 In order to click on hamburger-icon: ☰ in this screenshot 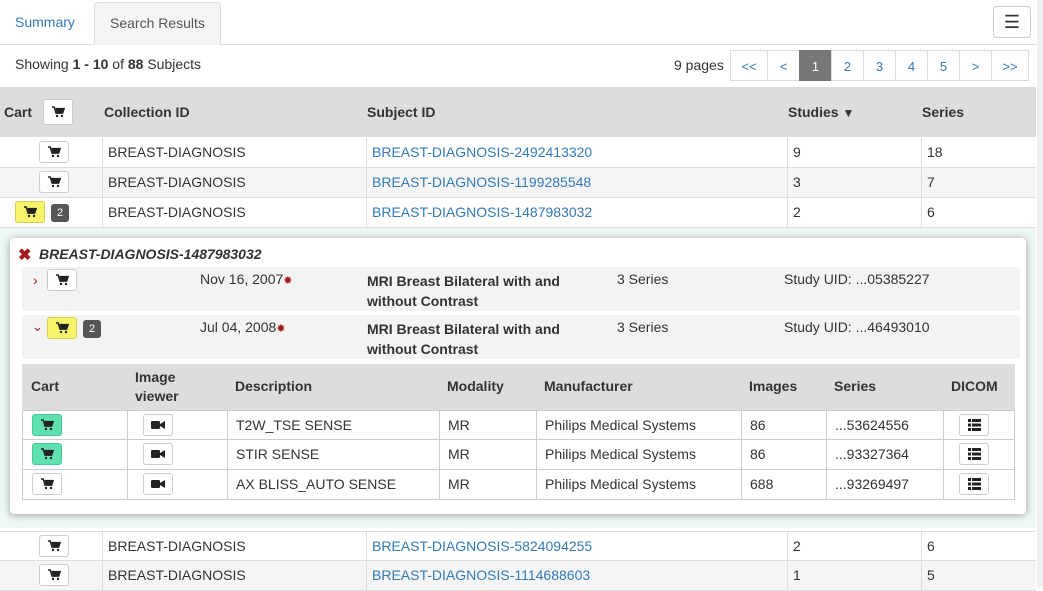, I will do `click(1012, 22)`.